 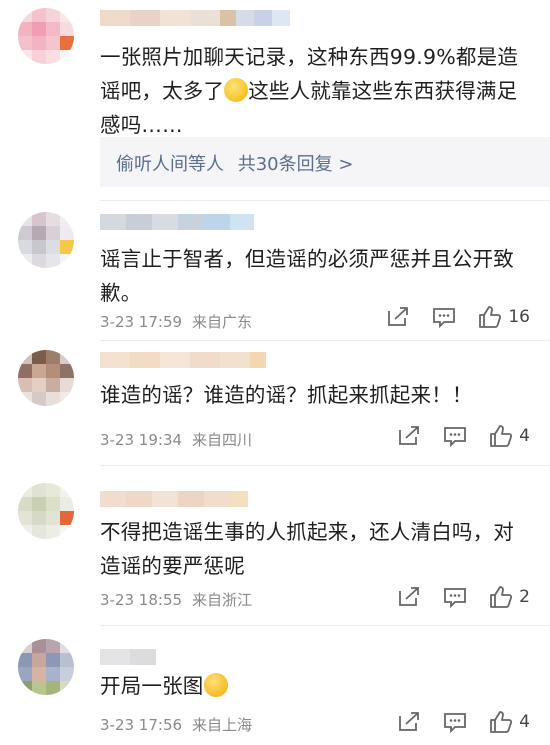 I want to click on comment-meta: 3-23 18:55 来自浙江, so click(x=176, y=599).